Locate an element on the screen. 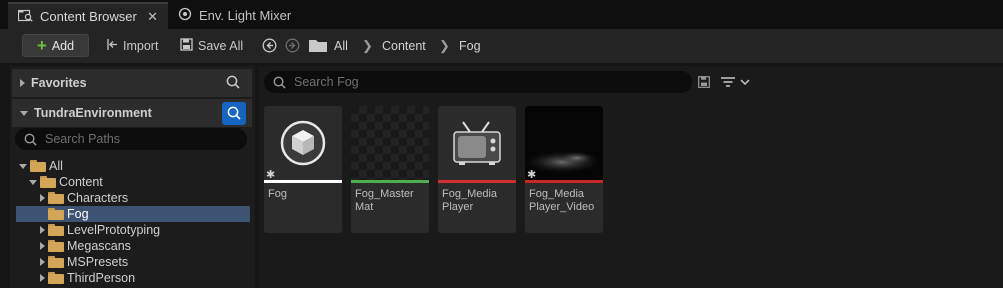 The image size is (1003, 288). tab-env-light-mixer-label: Env. Light Mixer is located at coordinates (245, 15).